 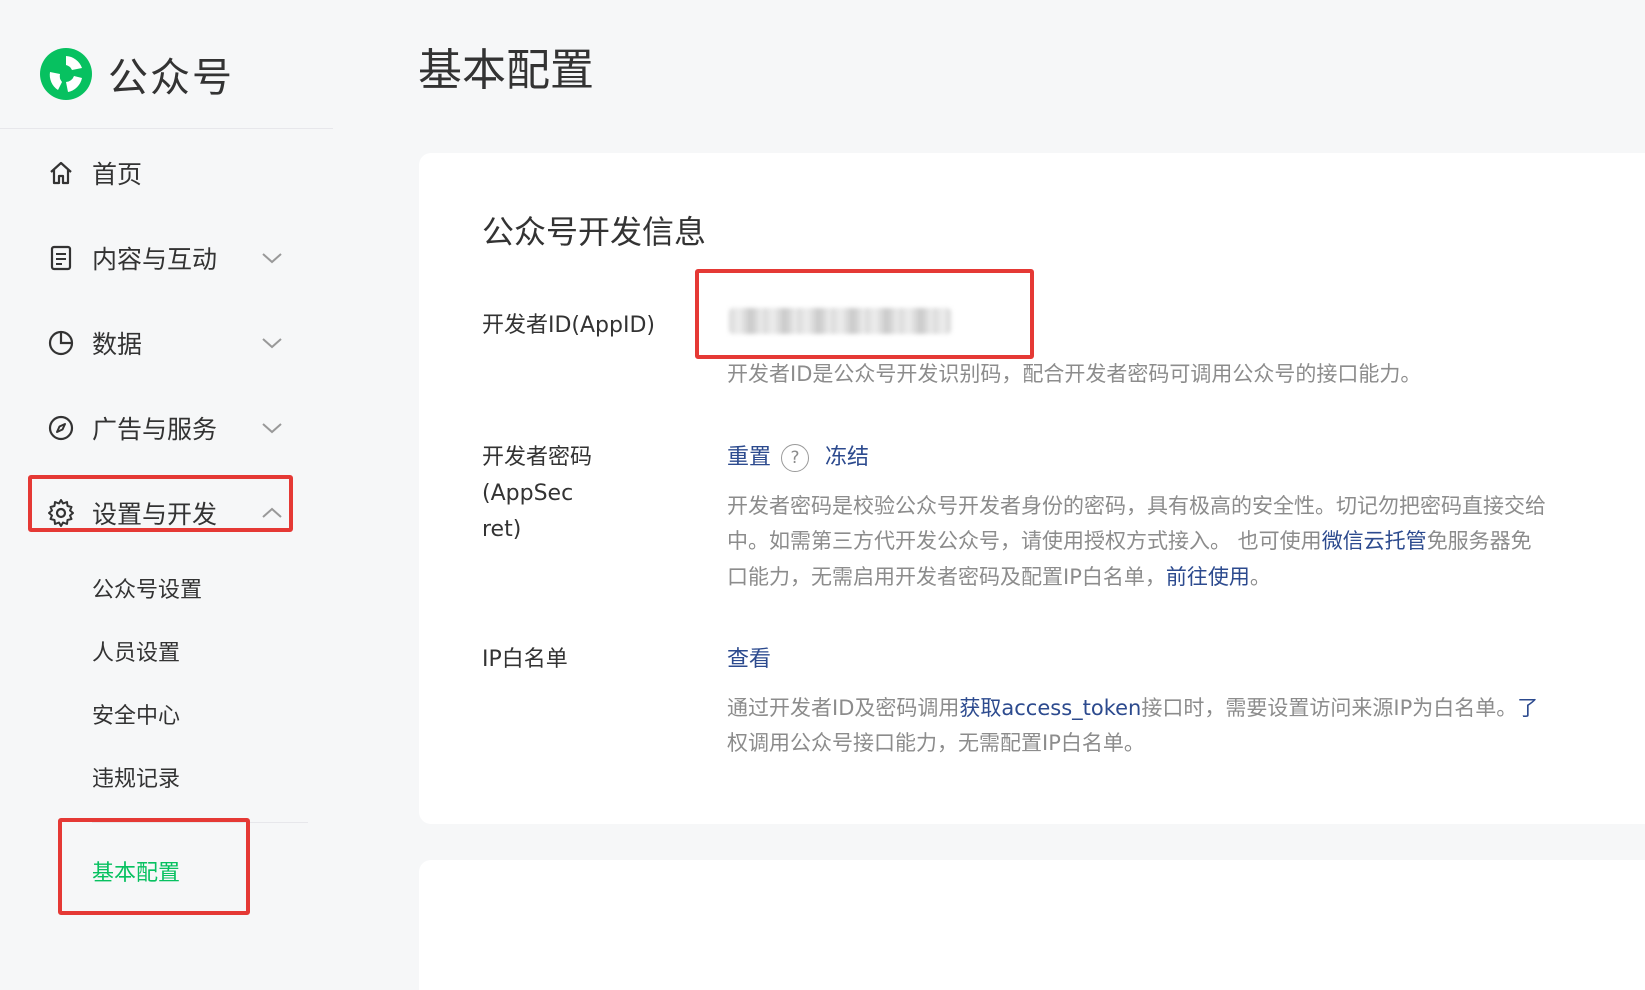 What do you see at coordinates (61, 258) in the screenshot?
I see `document-icon` at bounding box center [61, 258].